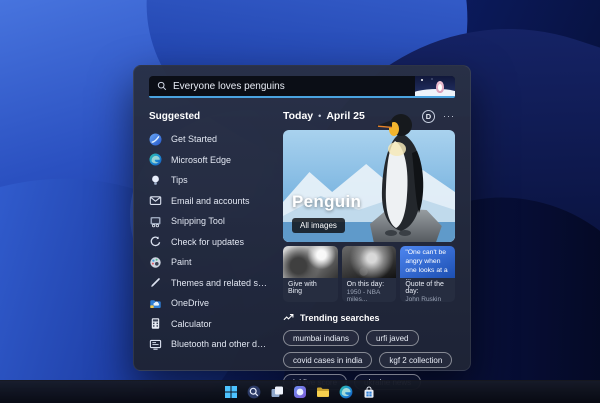  I want to click on card-title: Give with Bing, so click(302, 288).